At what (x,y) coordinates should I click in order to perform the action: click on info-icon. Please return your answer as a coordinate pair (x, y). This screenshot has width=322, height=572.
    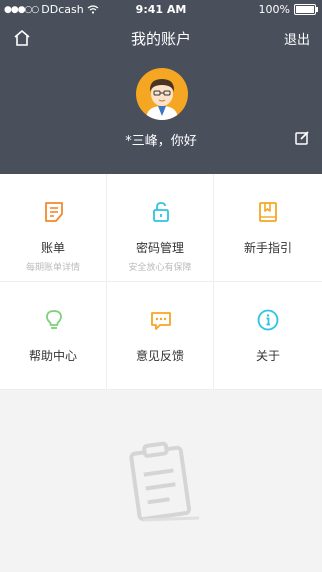
    Looking at the image, I should click on (268, 320).